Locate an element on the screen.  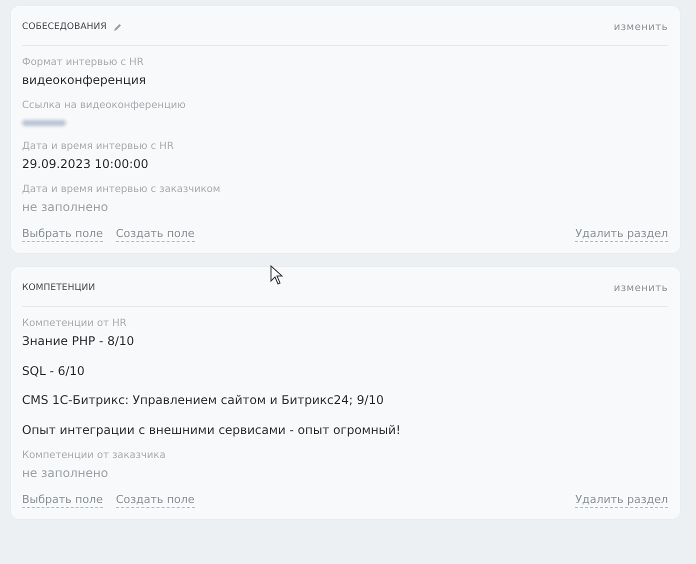
field-label: Формат интервью с HR is located at coordinates (83, 63).